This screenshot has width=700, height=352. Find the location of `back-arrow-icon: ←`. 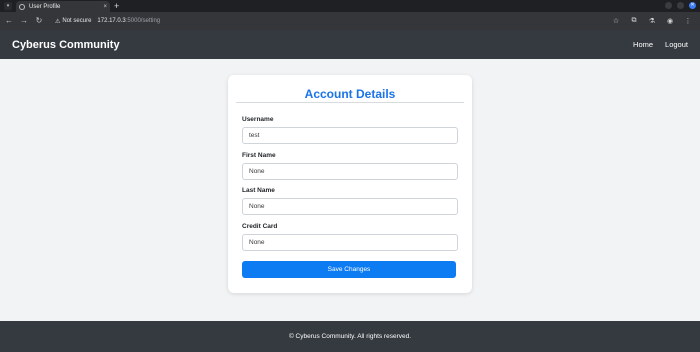

back-arrow-icon: ← is located at coordinates (9, 21).